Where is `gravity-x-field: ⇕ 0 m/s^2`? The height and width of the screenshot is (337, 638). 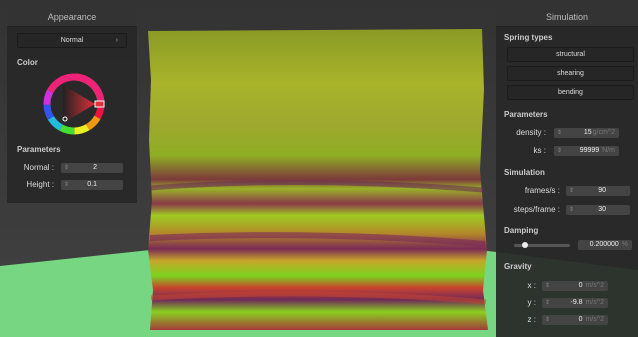
gravity-x-field: ⇕ 0 m/s^2 is located at coordinates (575, 286).